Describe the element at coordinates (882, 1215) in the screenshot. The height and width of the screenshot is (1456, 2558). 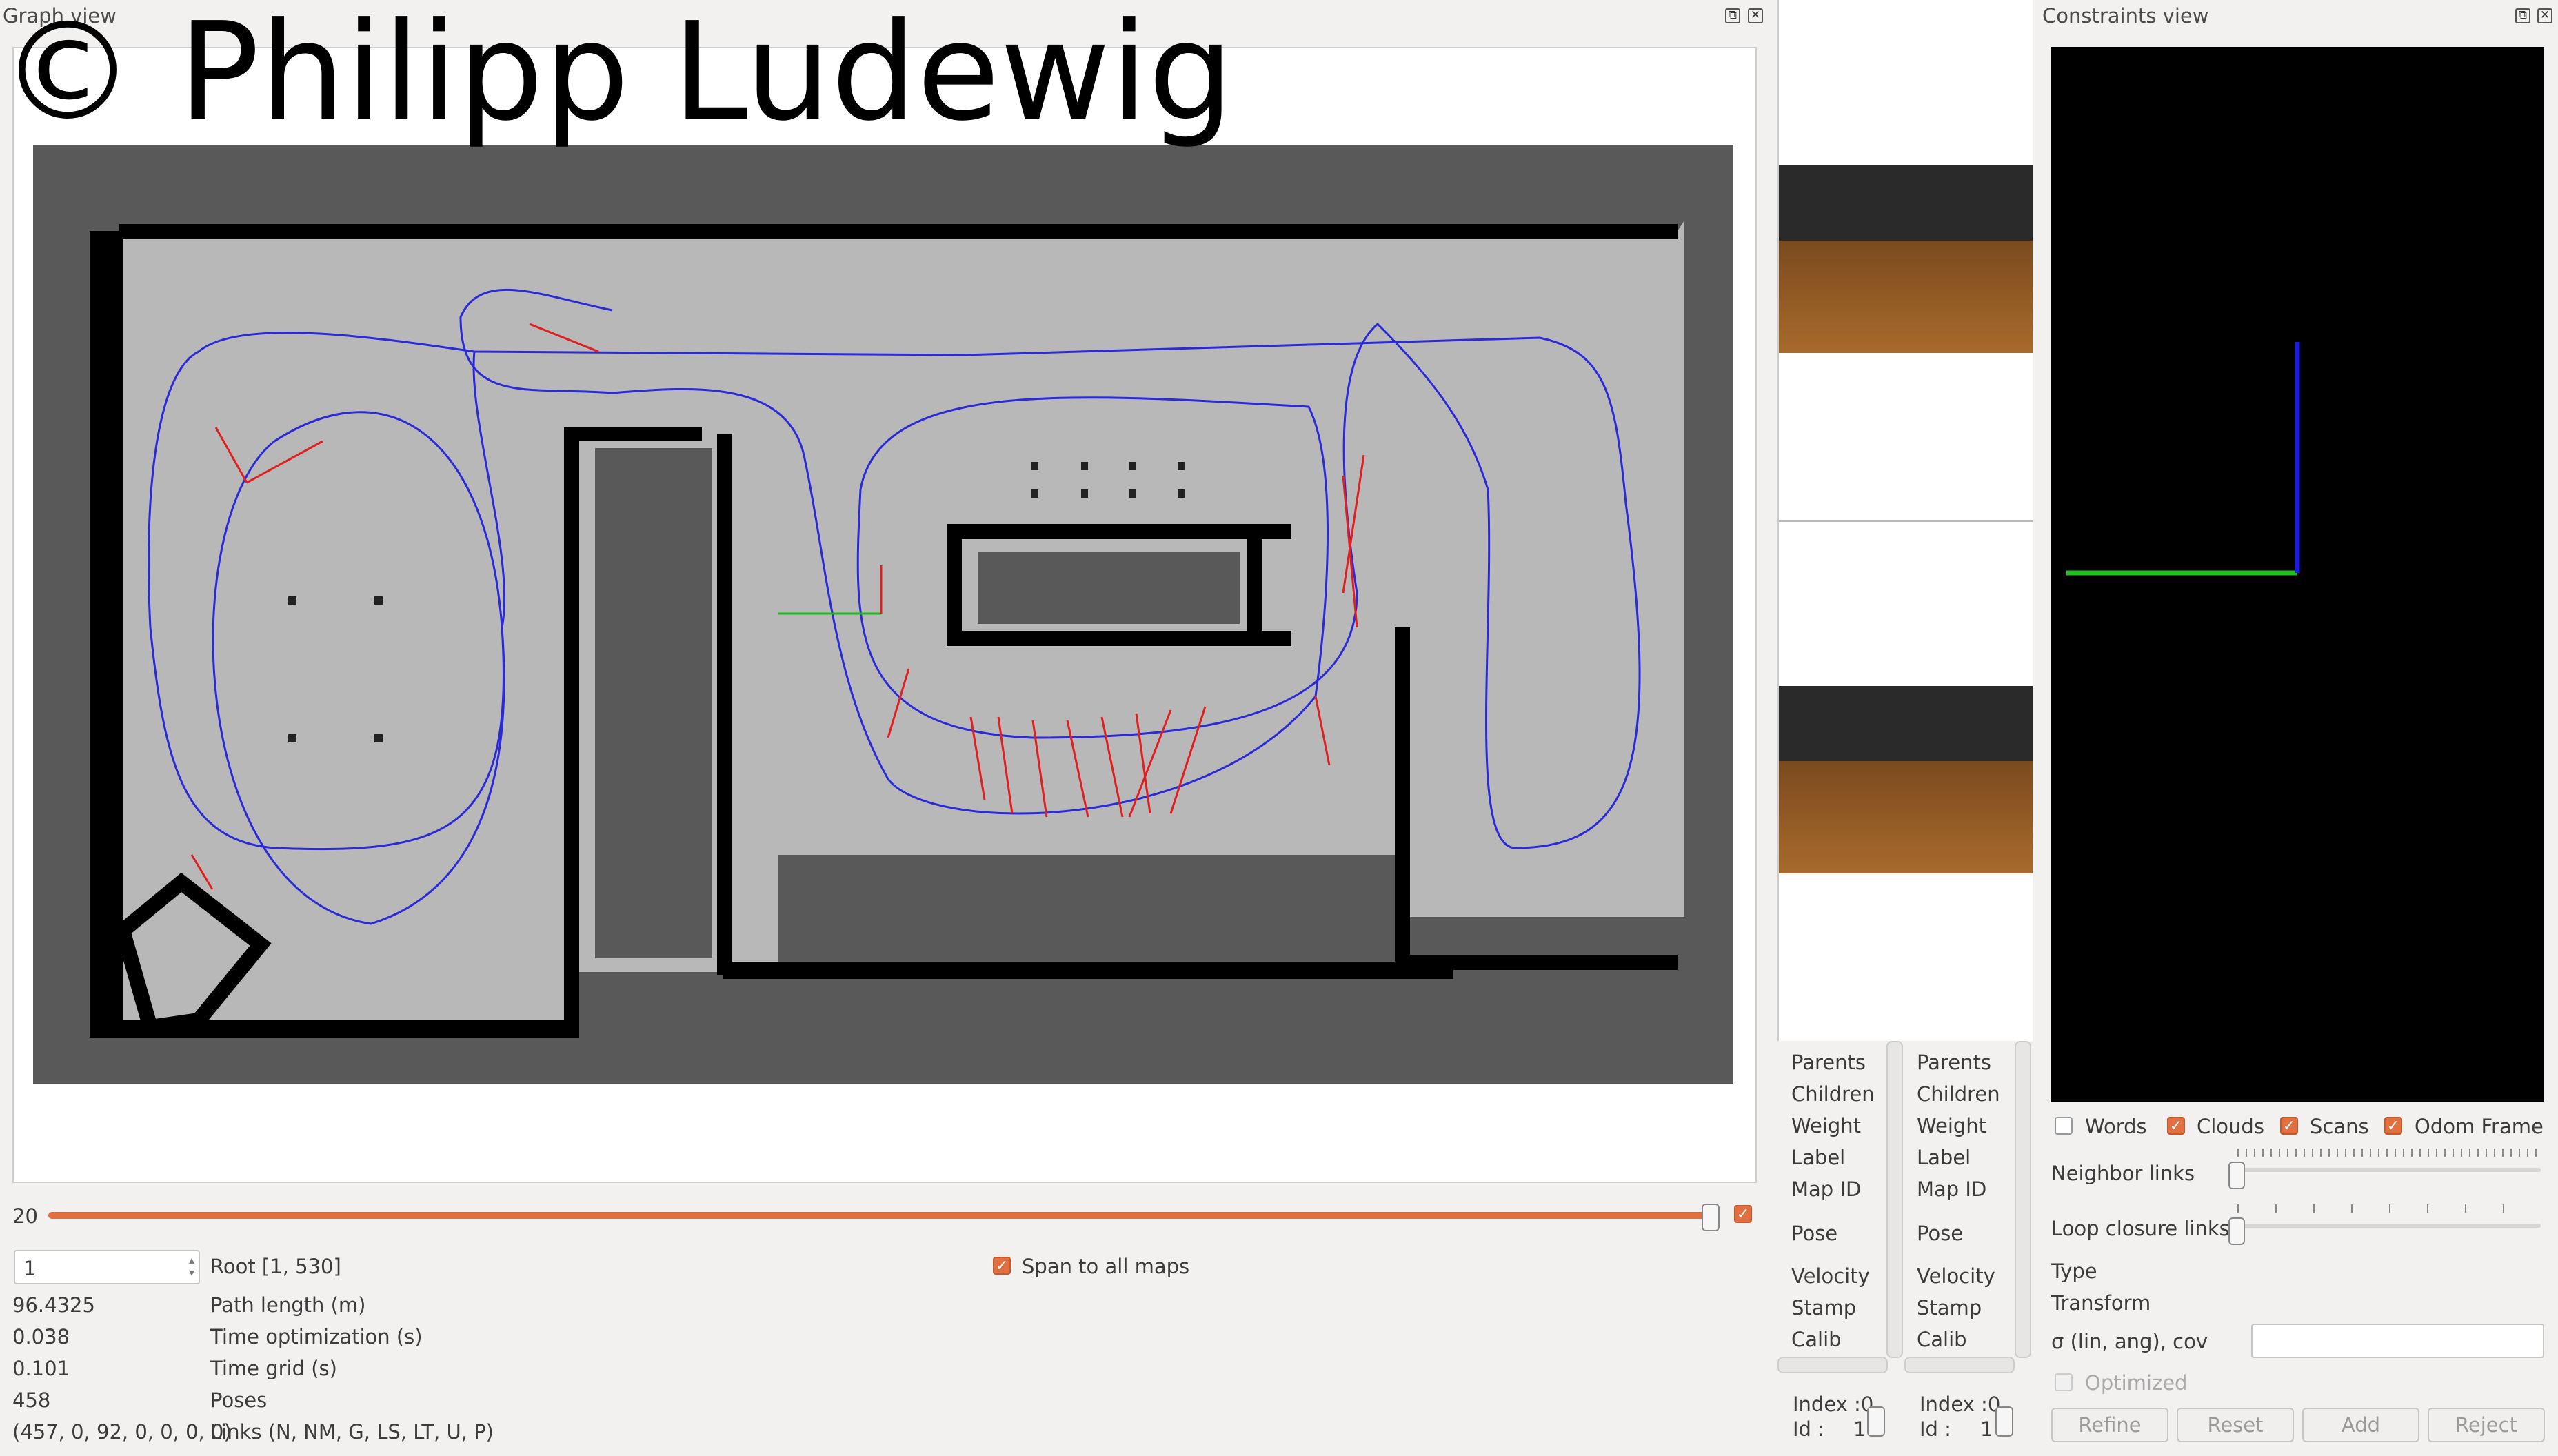
I see `graph-slider` at that location.